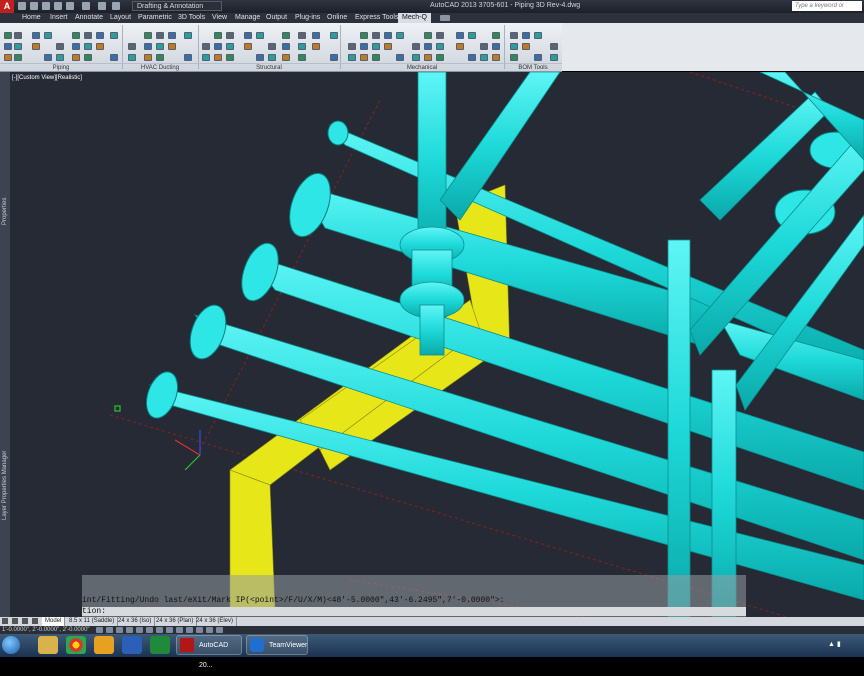 This screenshot has width=864, height=676. Describe the element at coordinates (22, 6) in the screenshot. I see `new-file-icon` at that location.